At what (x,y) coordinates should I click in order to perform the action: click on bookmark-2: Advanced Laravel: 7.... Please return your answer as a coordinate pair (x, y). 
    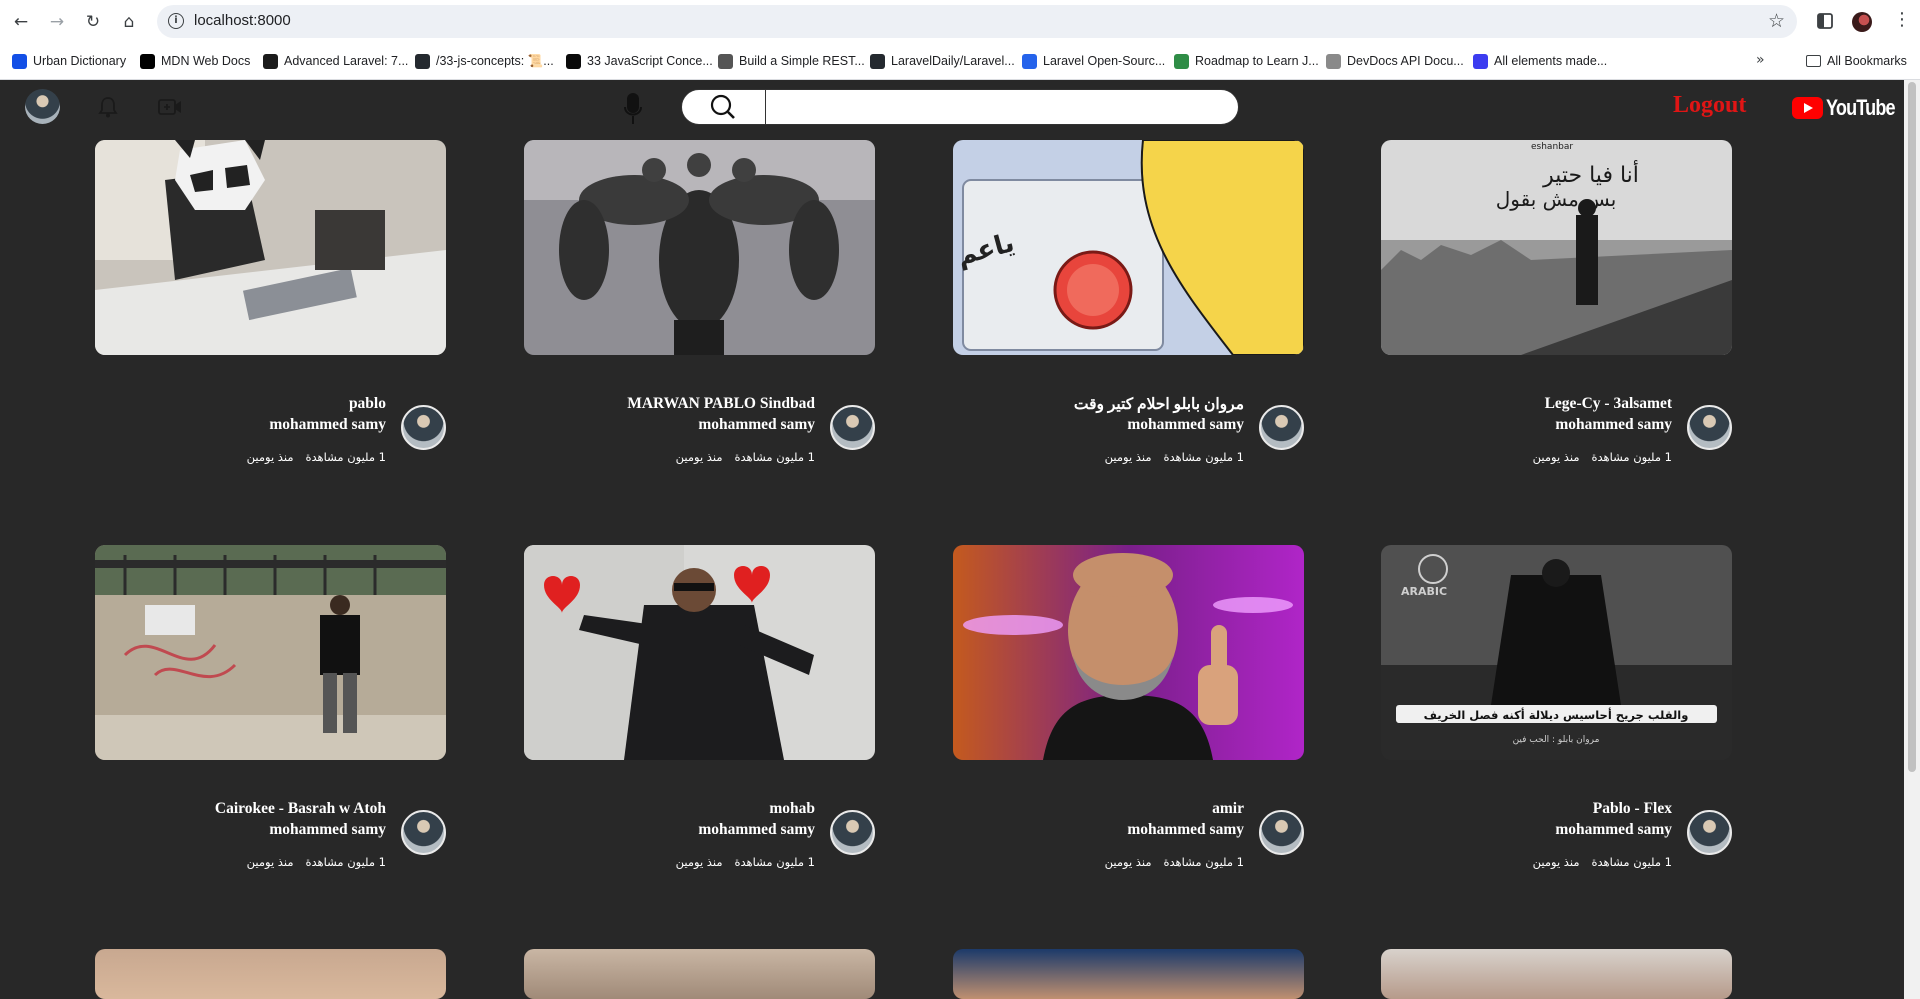
    Looking at the image, I should click on (335, 61).